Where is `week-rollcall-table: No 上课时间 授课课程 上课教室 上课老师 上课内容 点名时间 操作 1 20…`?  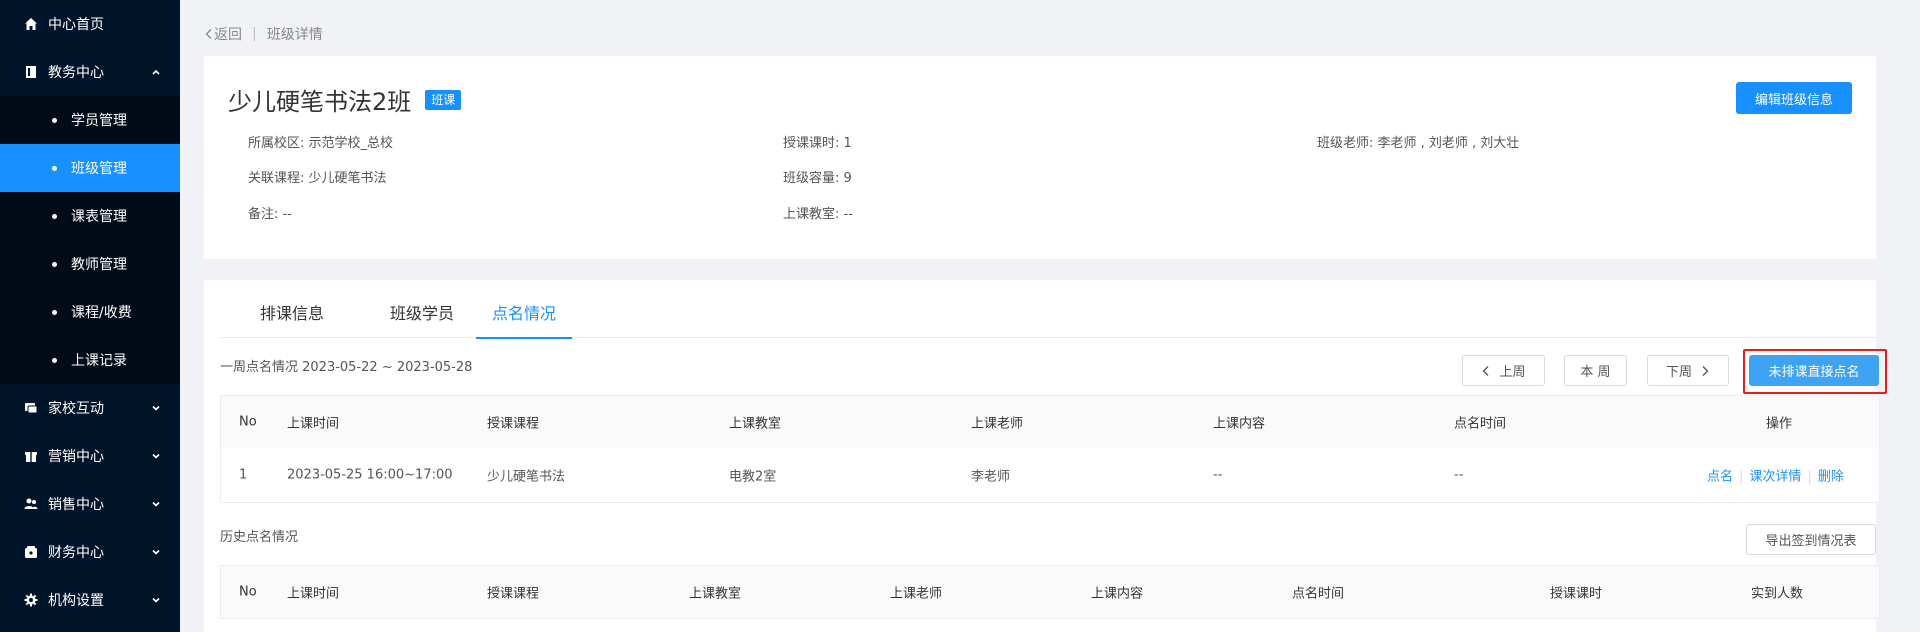
week-rollcall-table: No 上课时间 授课课程 上课教室 上课老师 上课内容 点名时间 操作 1 20… is located at coordinates (1050, 449).